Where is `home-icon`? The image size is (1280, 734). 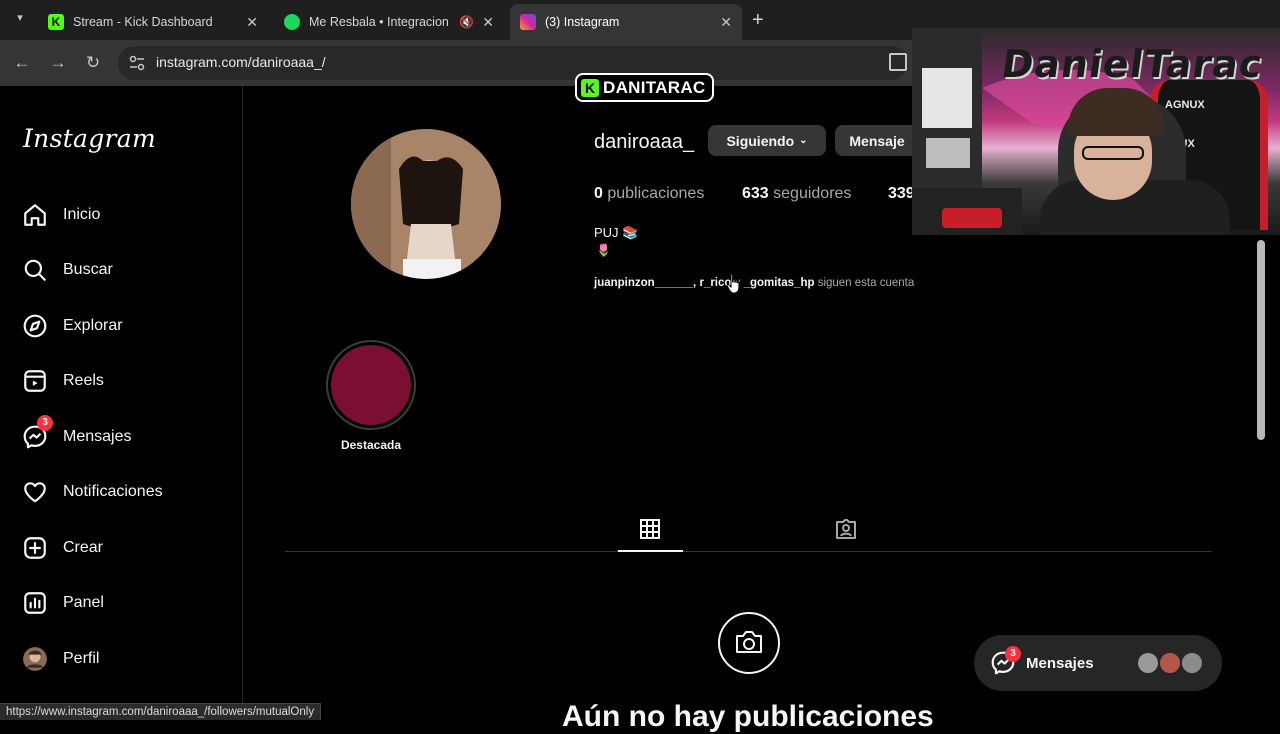
home-icon is located at coordinates (35, 215).